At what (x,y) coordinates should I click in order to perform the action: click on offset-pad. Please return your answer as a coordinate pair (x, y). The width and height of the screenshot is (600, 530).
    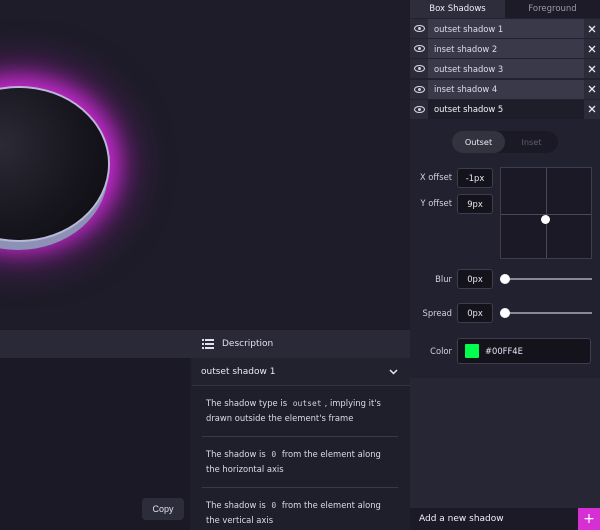
    Looking at the image, I should click on (546, 213).